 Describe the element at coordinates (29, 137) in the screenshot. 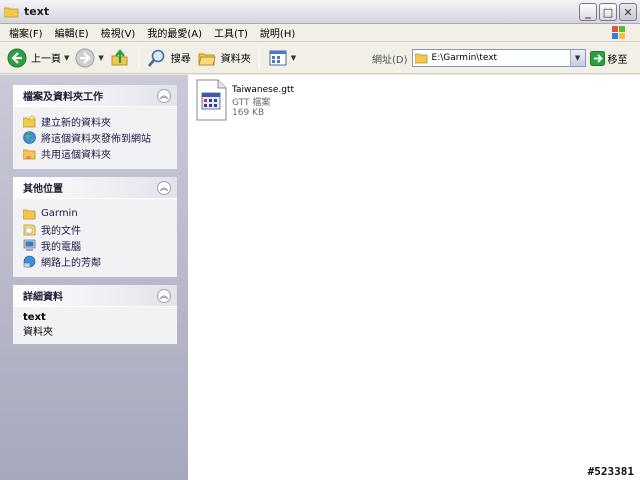

I see `globe-icon` at that location.